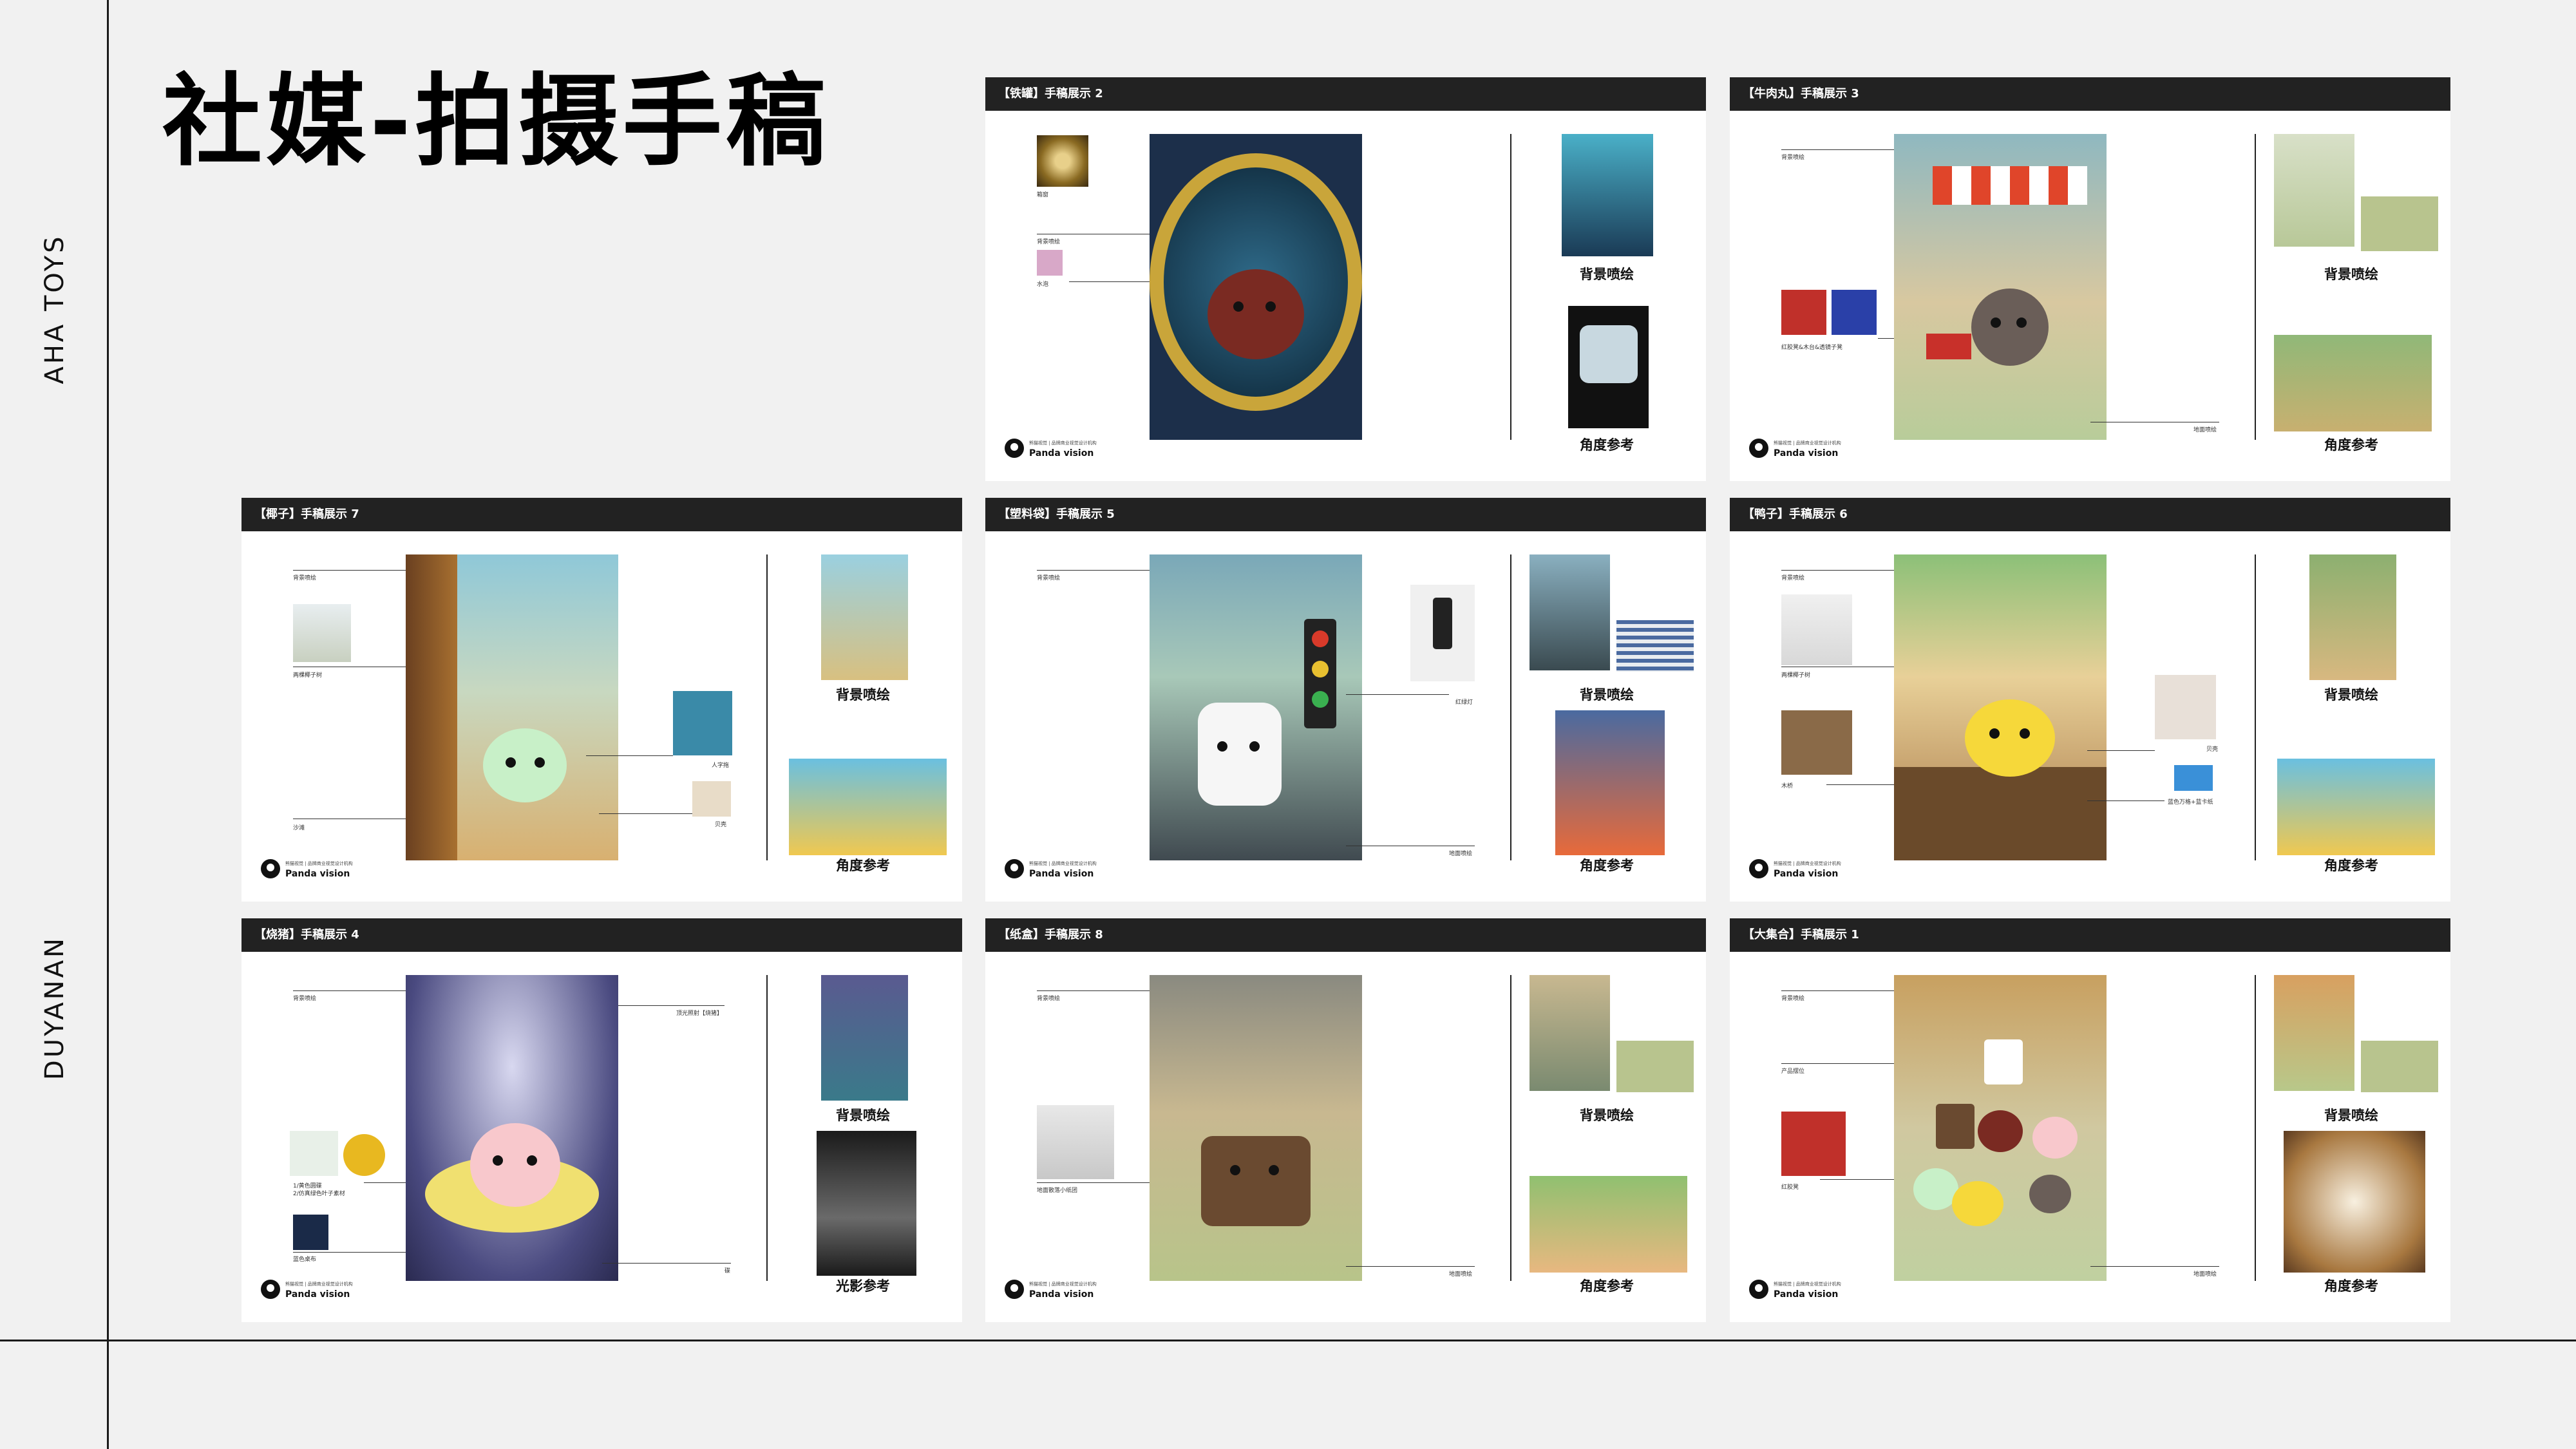  I want to click on group-sketch-photo, so click(2000, 1128).